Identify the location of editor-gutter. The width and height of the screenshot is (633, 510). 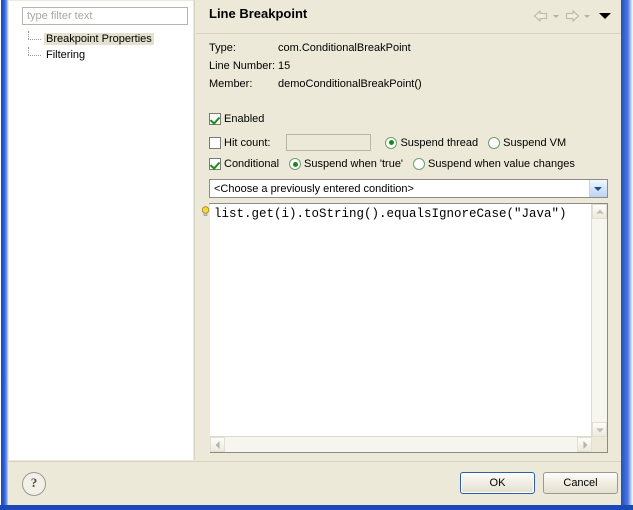
(205, 329).